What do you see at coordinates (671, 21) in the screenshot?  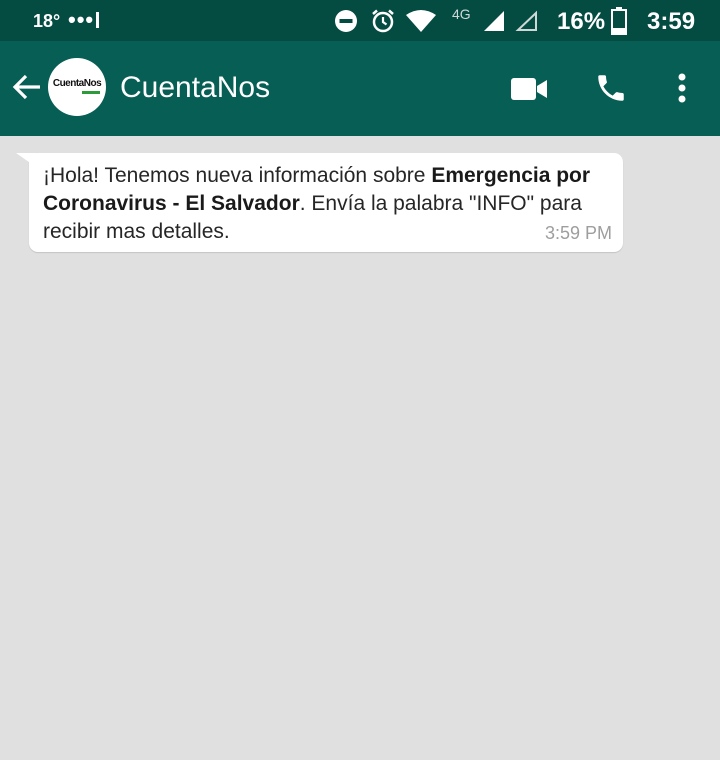 I see `clock: 3:59` at bounding box center [671, 21].